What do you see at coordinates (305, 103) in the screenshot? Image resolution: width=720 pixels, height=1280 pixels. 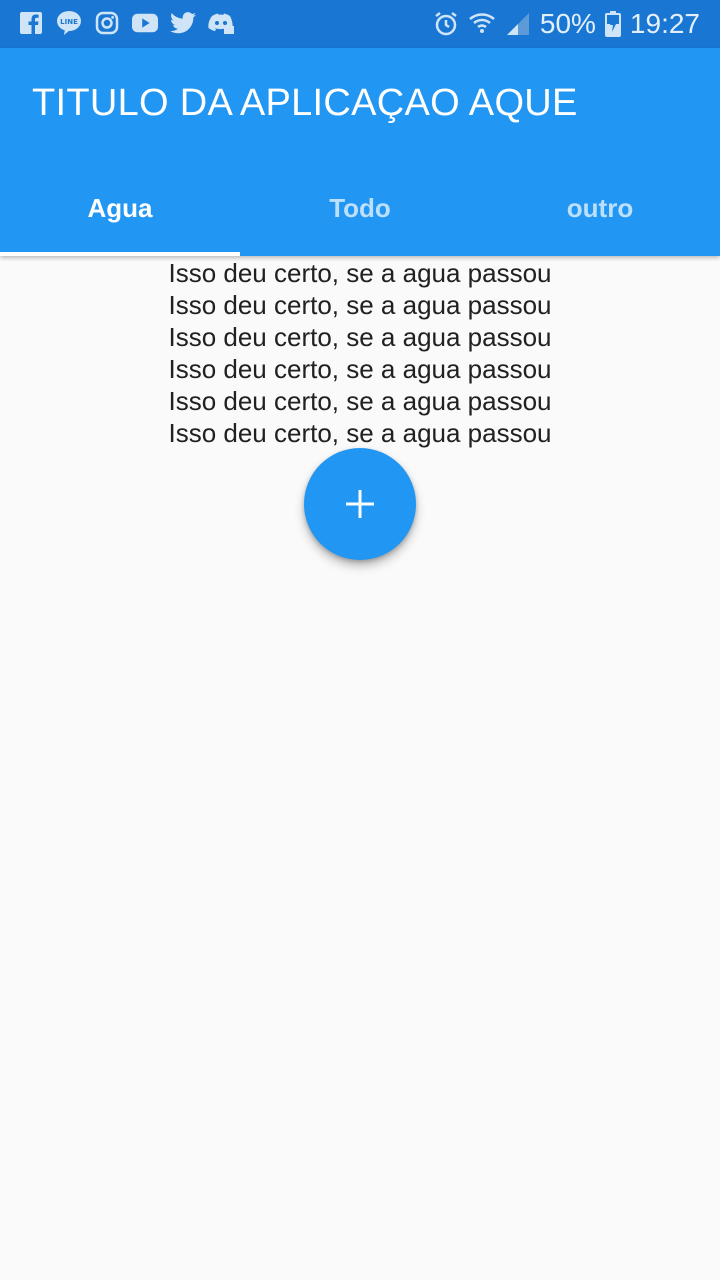 I see `app-title: TITULO DA APLICAÇAO AQUE` at bounding box center [305, 103].